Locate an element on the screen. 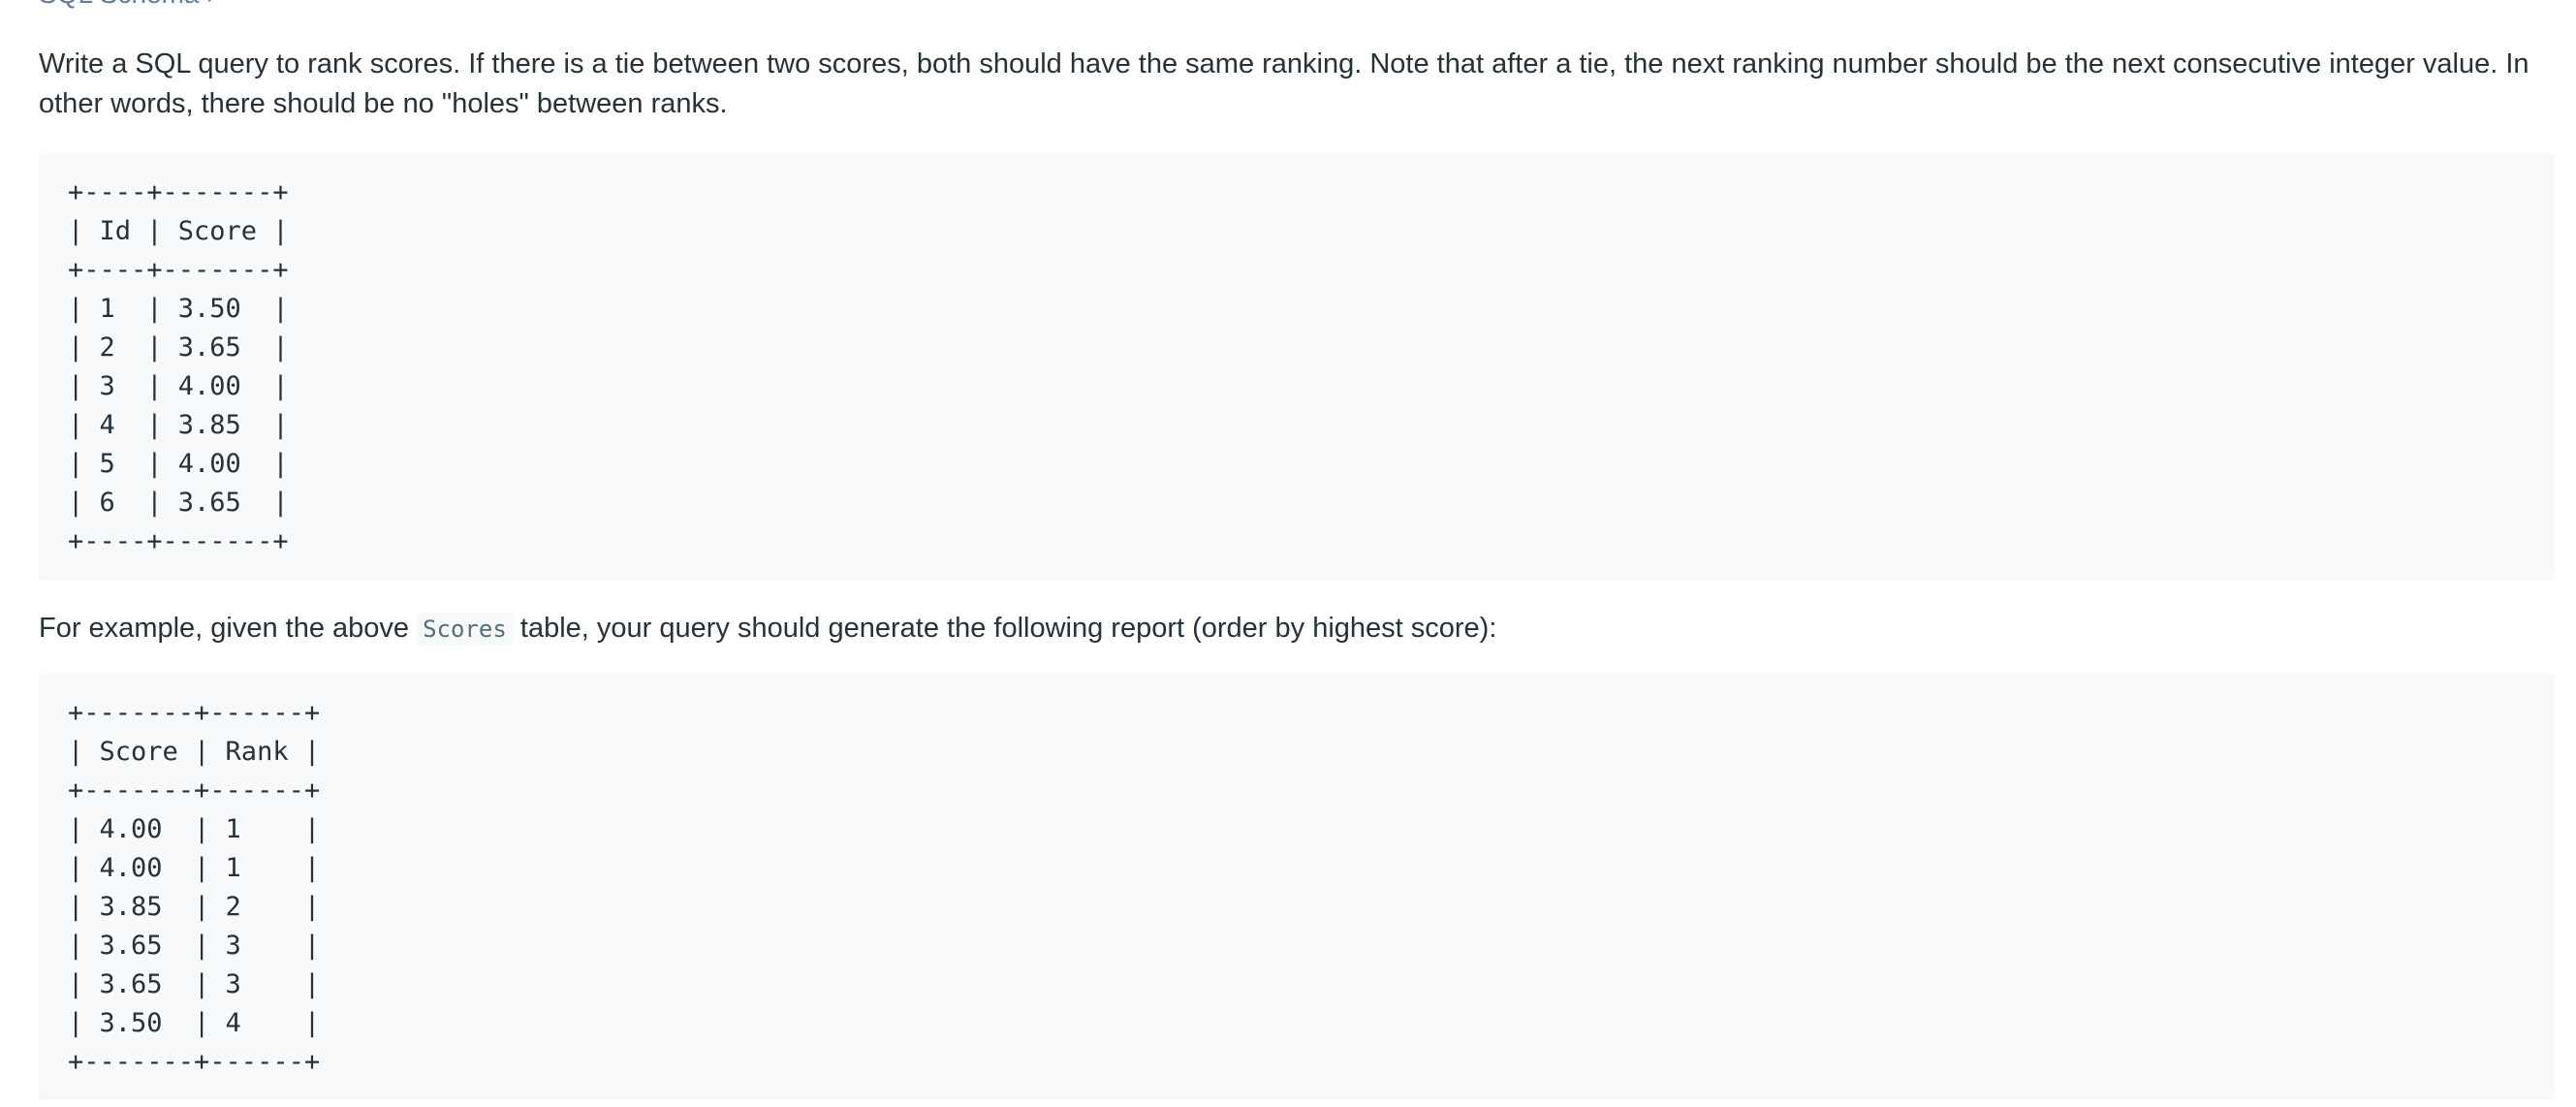 This screenshot has width=2576, height=1107. sql-schema-link: SQL Schema › is located at coordinates (126, 8).